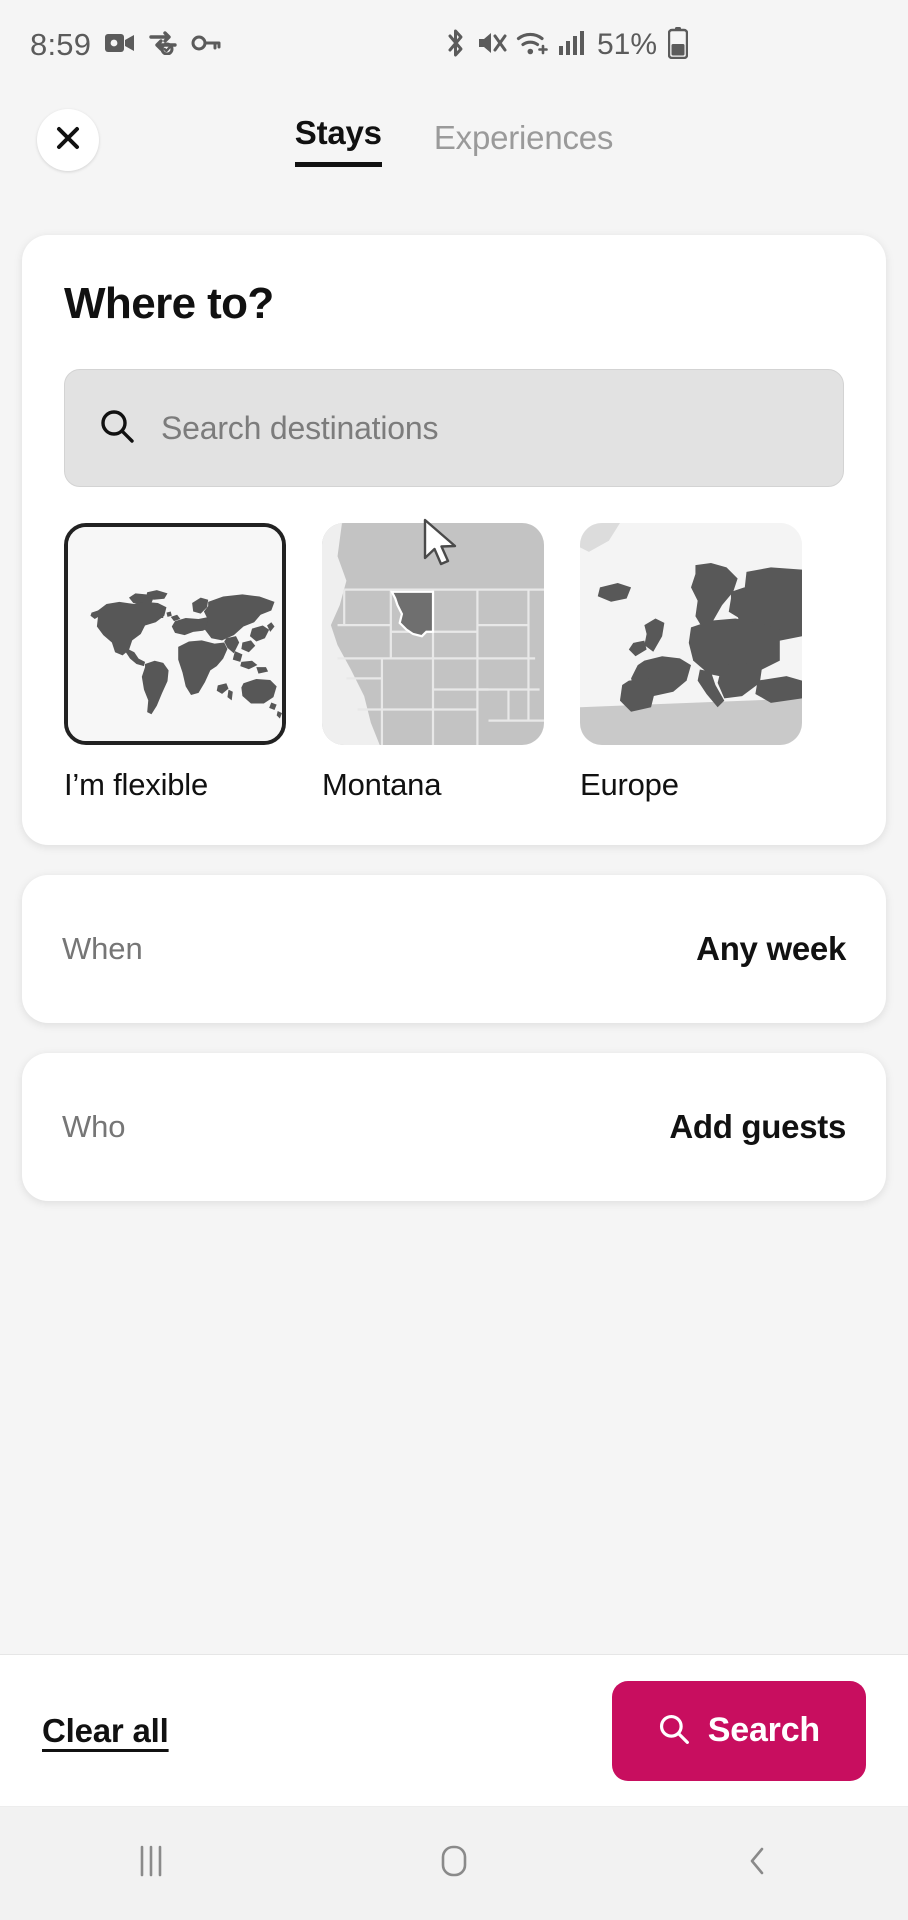  What do you see at coordinates (629, 784) in the screenshot?
I see `destination-label-europe: Europe` at bounding box center [629, 784].